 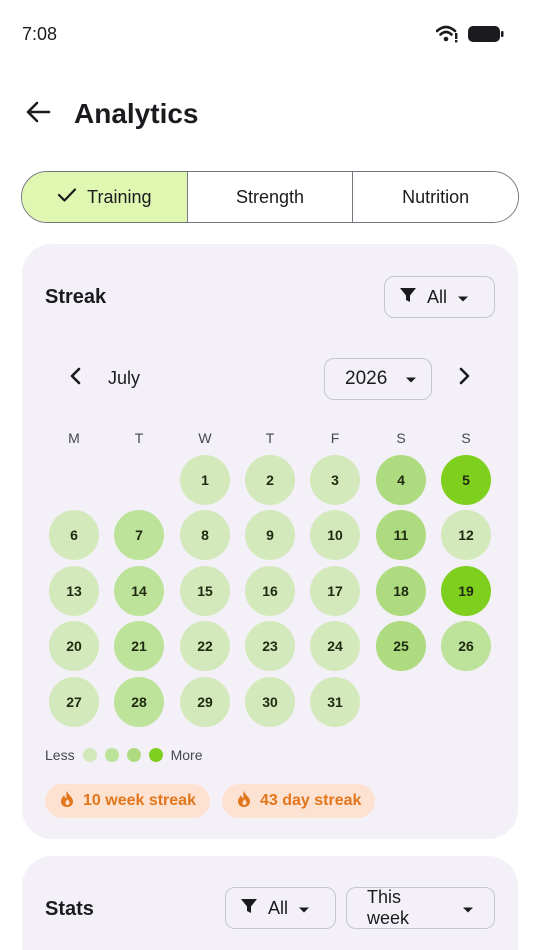 I want to click on legend-more-label: More, so click(x=186, y=755).